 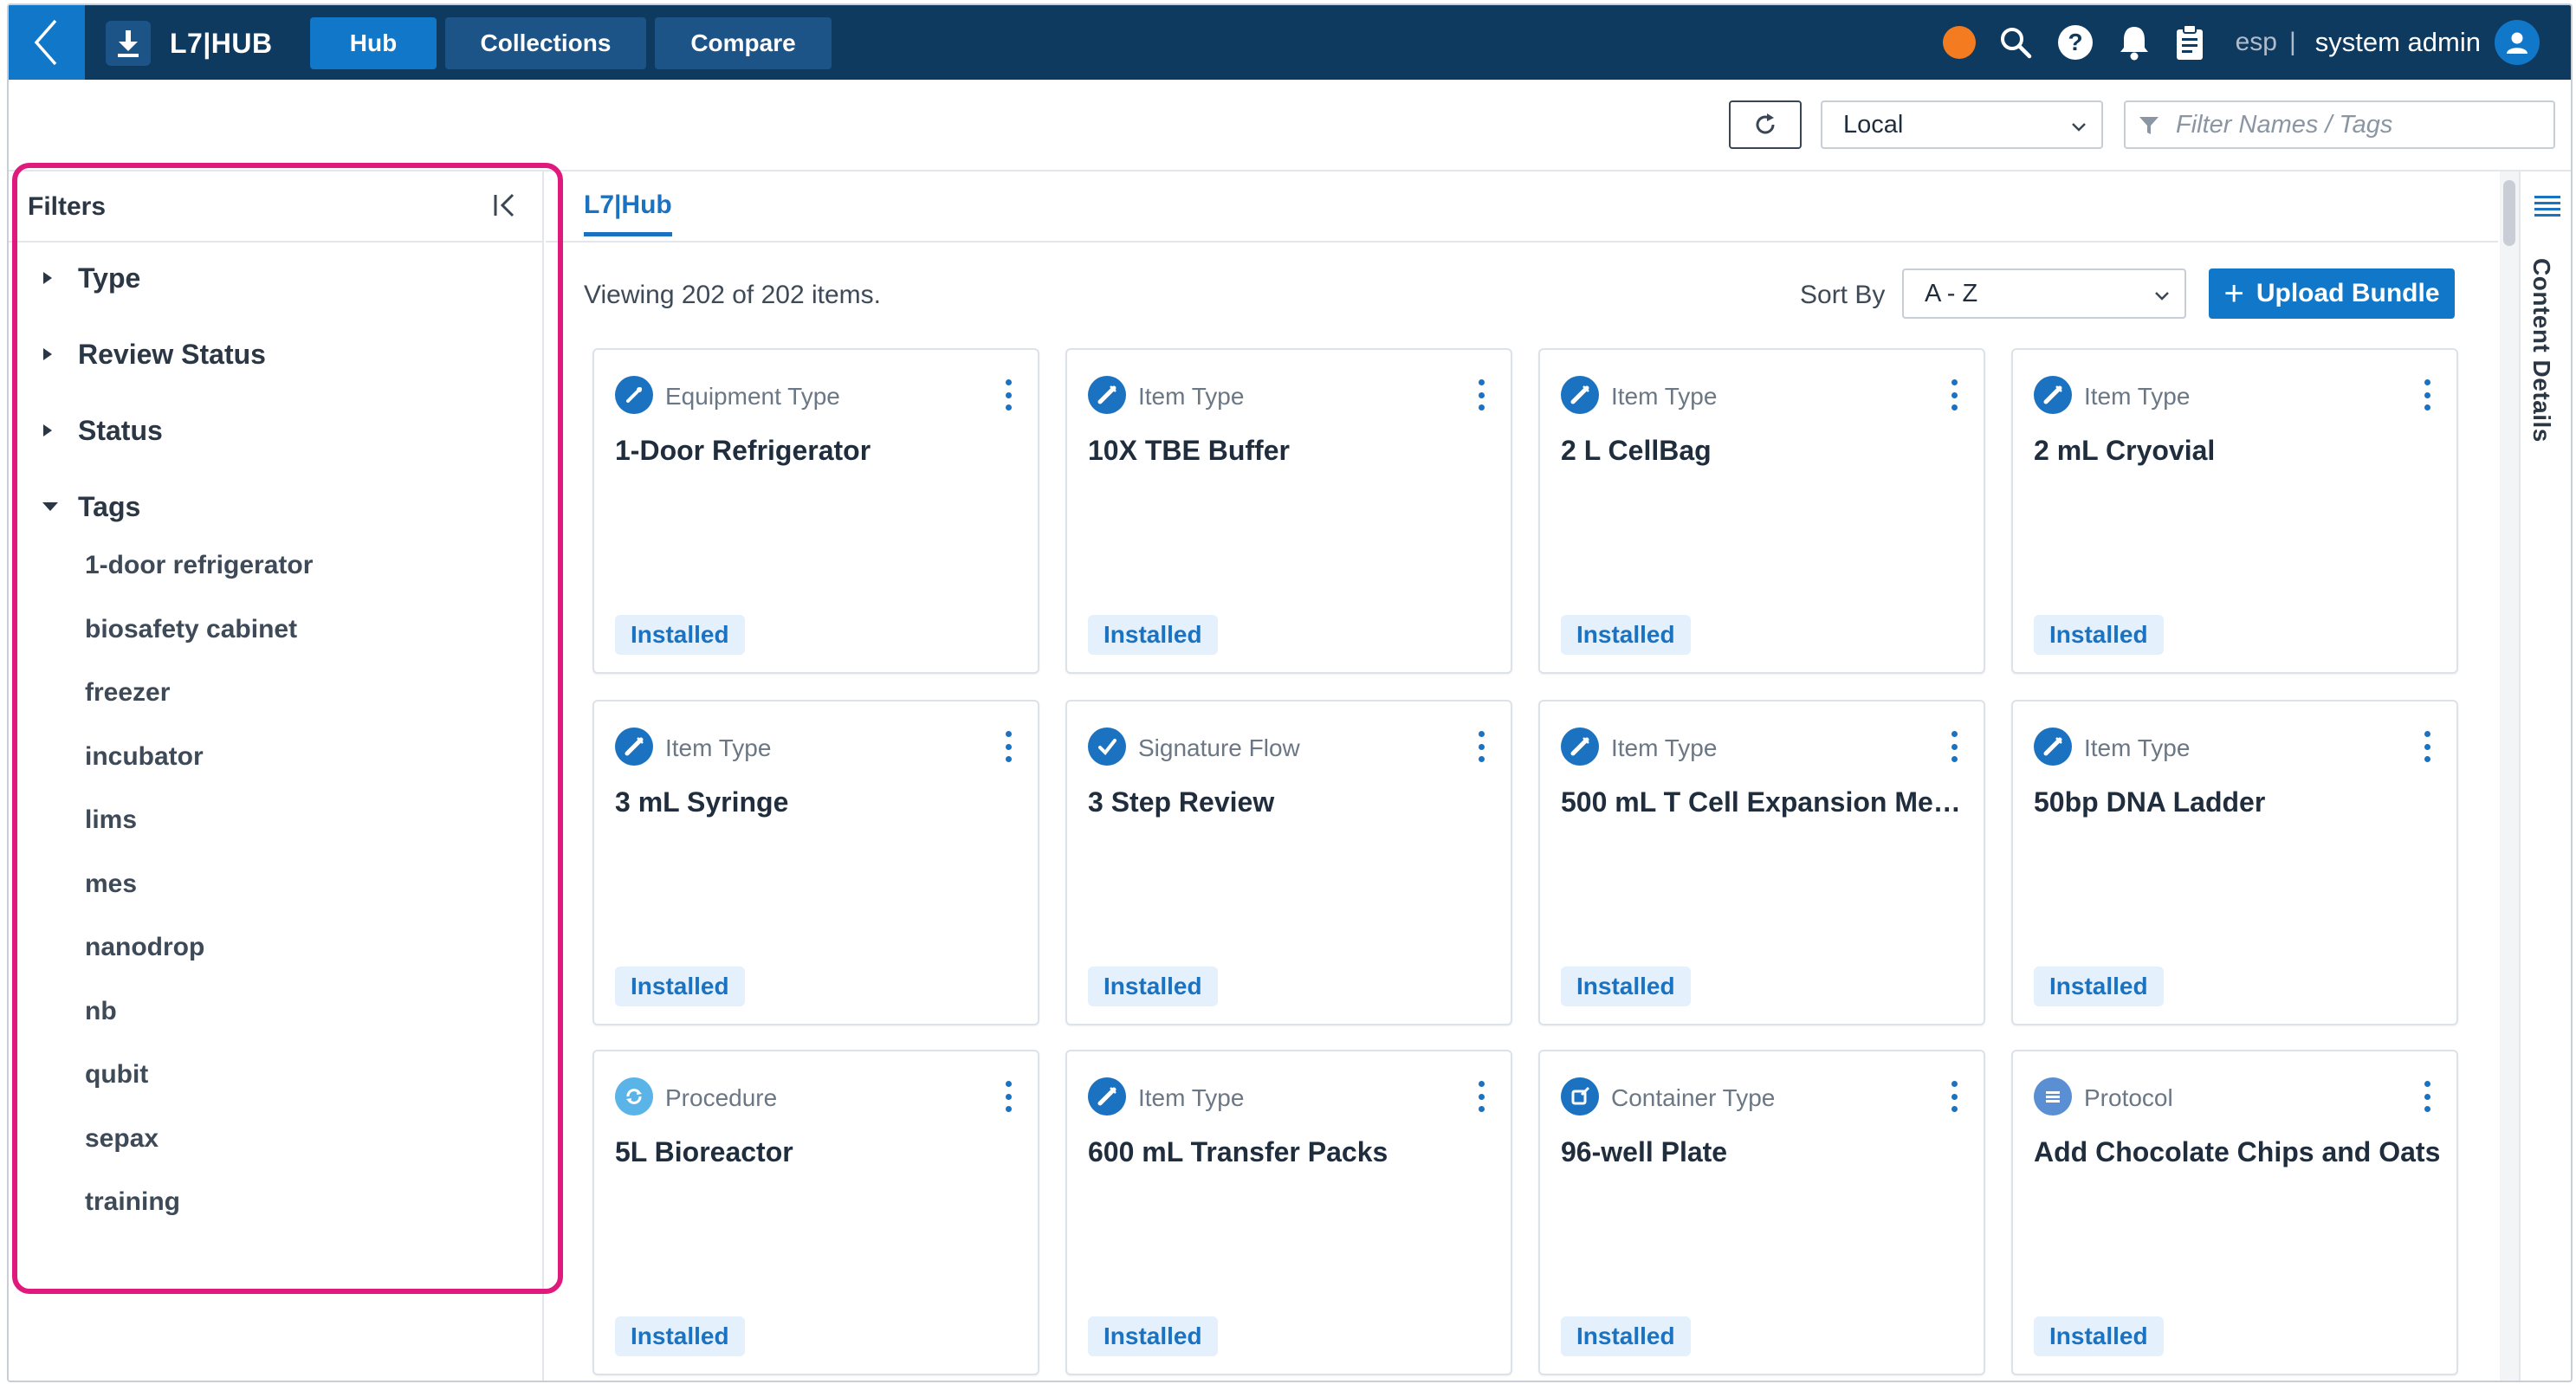 I want to click on filter-names-tags-field, so click(x=2339, y=124).